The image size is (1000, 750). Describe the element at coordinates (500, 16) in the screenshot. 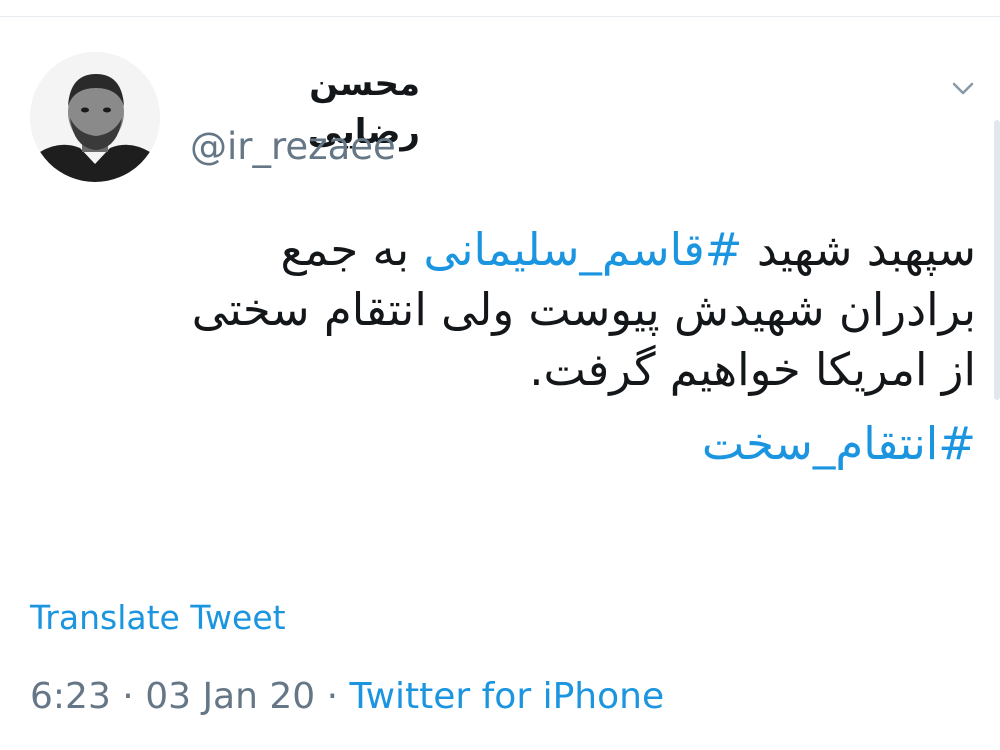

I see `top-divider` at that location.